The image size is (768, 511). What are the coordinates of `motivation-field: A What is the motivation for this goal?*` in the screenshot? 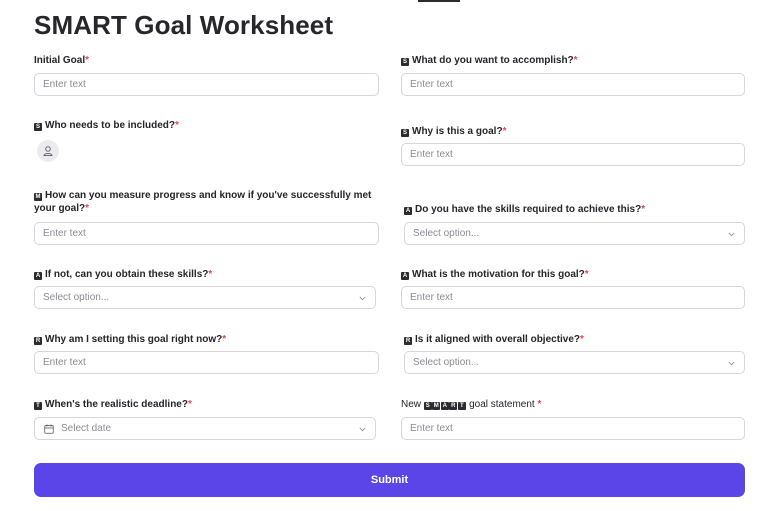 It's located at (574, 274).